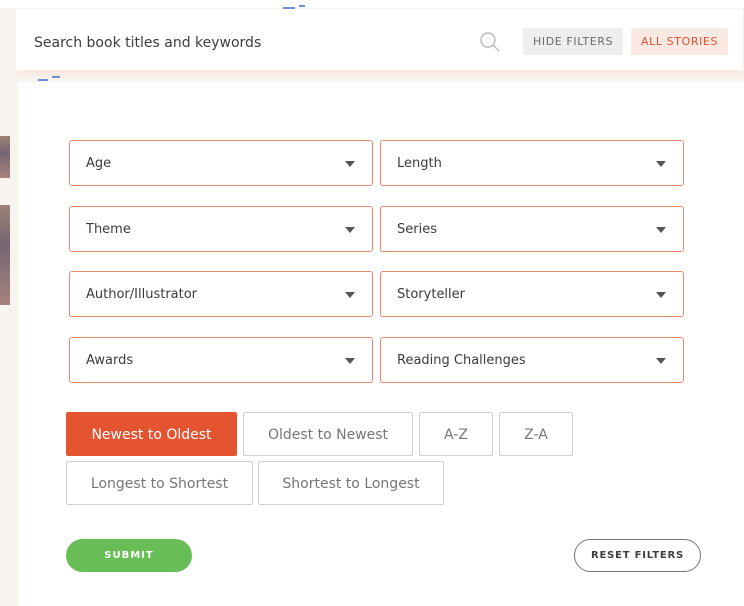 Image resolution: width=744 pixels, height=606 pixels. What do you see at coordinates (680, 41) in the screenshot?
I see `all-stories-button: ALL STORIES` at bounding box center [680, 41].